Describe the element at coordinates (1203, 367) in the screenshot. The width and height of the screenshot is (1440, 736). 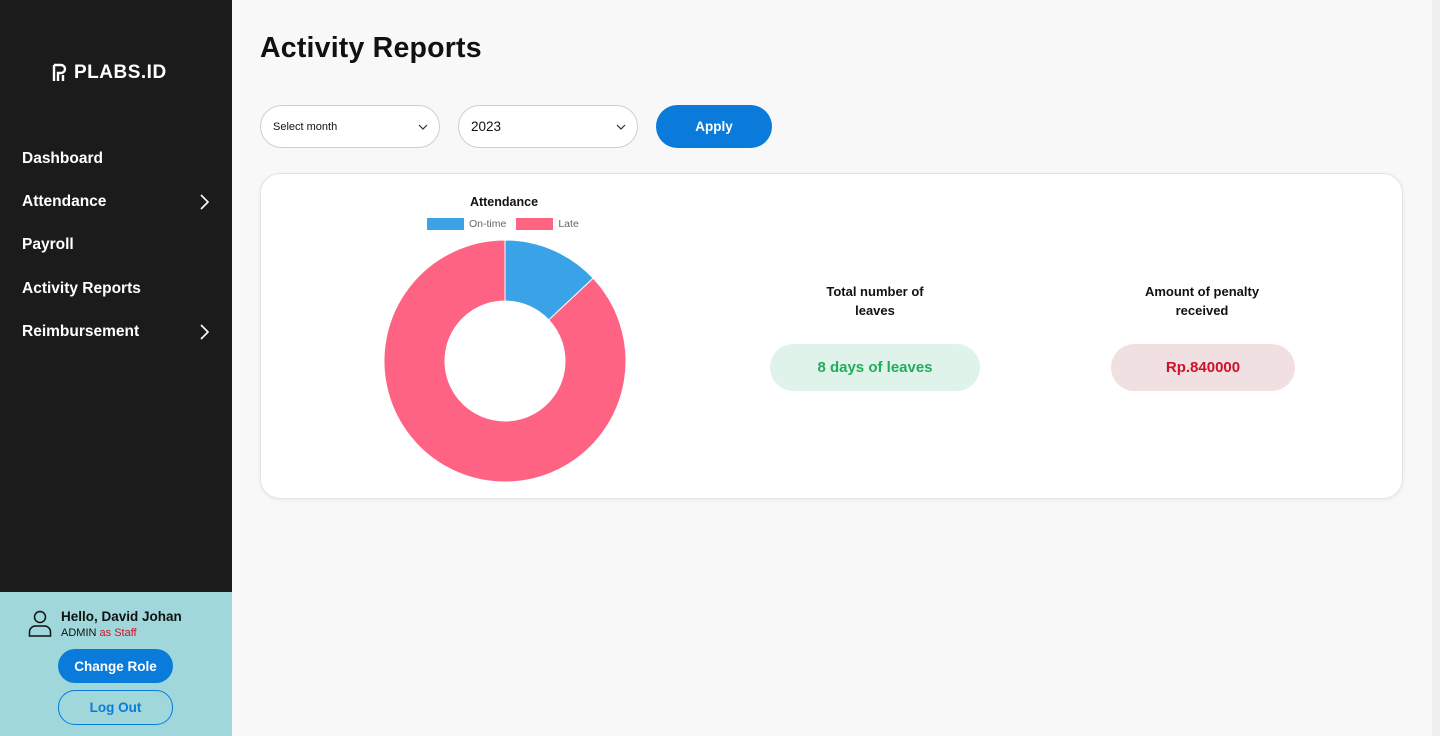
I see `penalty-value-badge: Rp.840000` at that location.